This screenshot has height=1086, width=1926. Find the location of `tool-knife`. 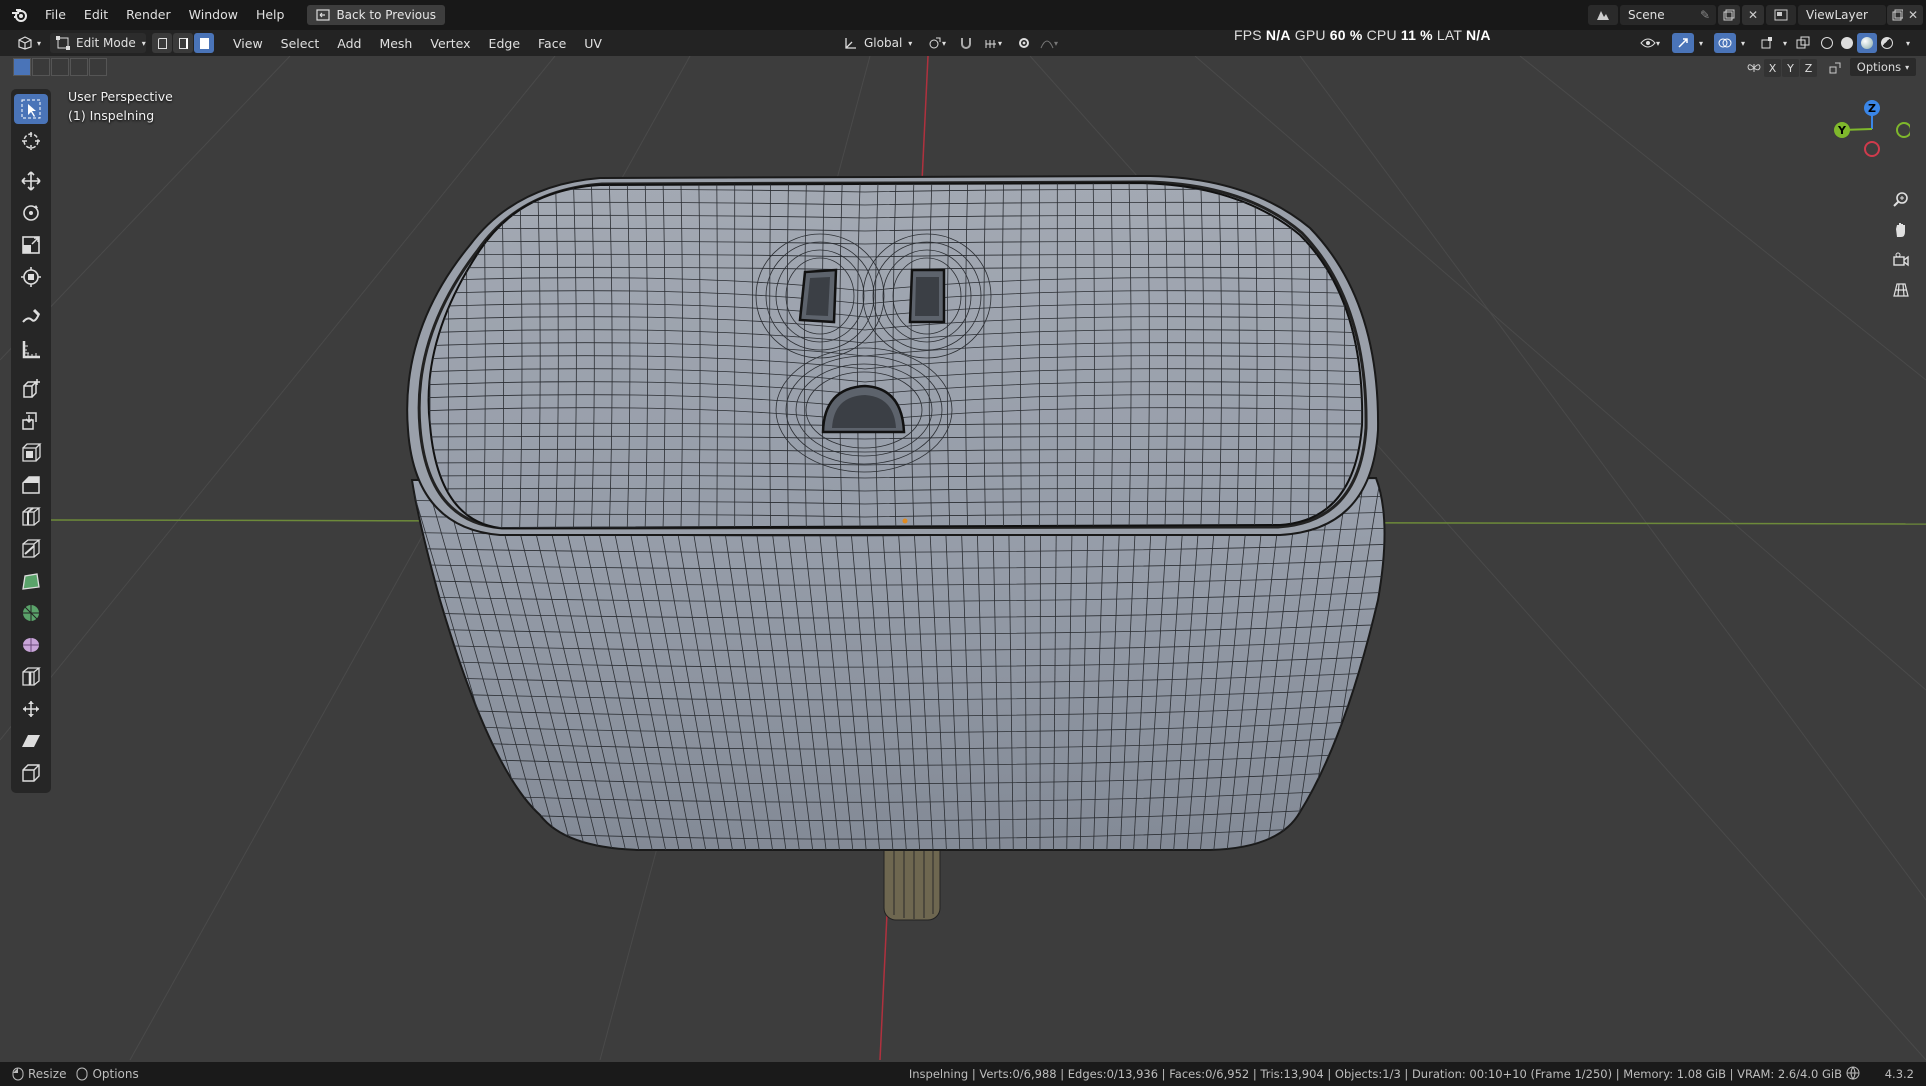

tool-knife is located at coordinates (31, 549).